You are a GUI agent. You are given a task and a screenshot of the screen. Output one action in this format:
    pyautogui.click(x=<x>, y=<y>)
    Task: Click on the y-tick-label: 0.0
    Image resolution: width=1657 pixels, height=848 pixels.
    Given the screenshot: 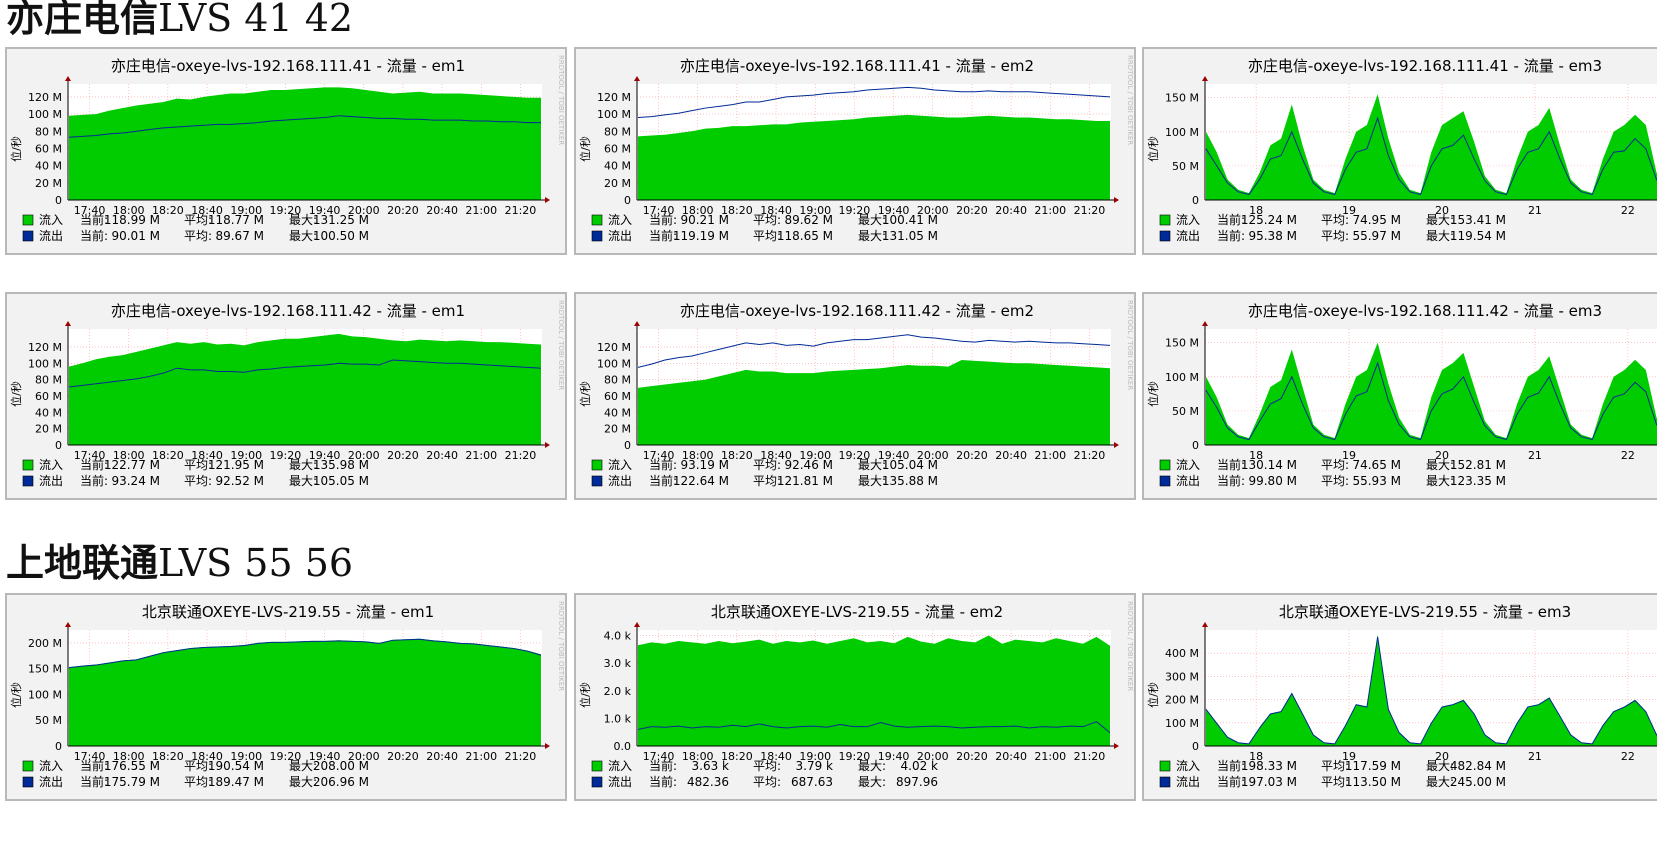 What is the action you would take?
    pyautogui.click(x=623, y=746)
    